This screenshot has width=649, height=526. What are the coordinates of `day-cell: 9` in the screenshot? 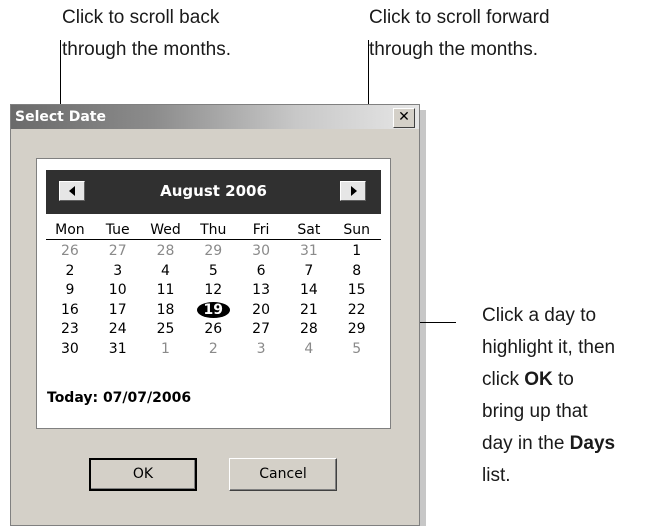 It's located at (70, 291).